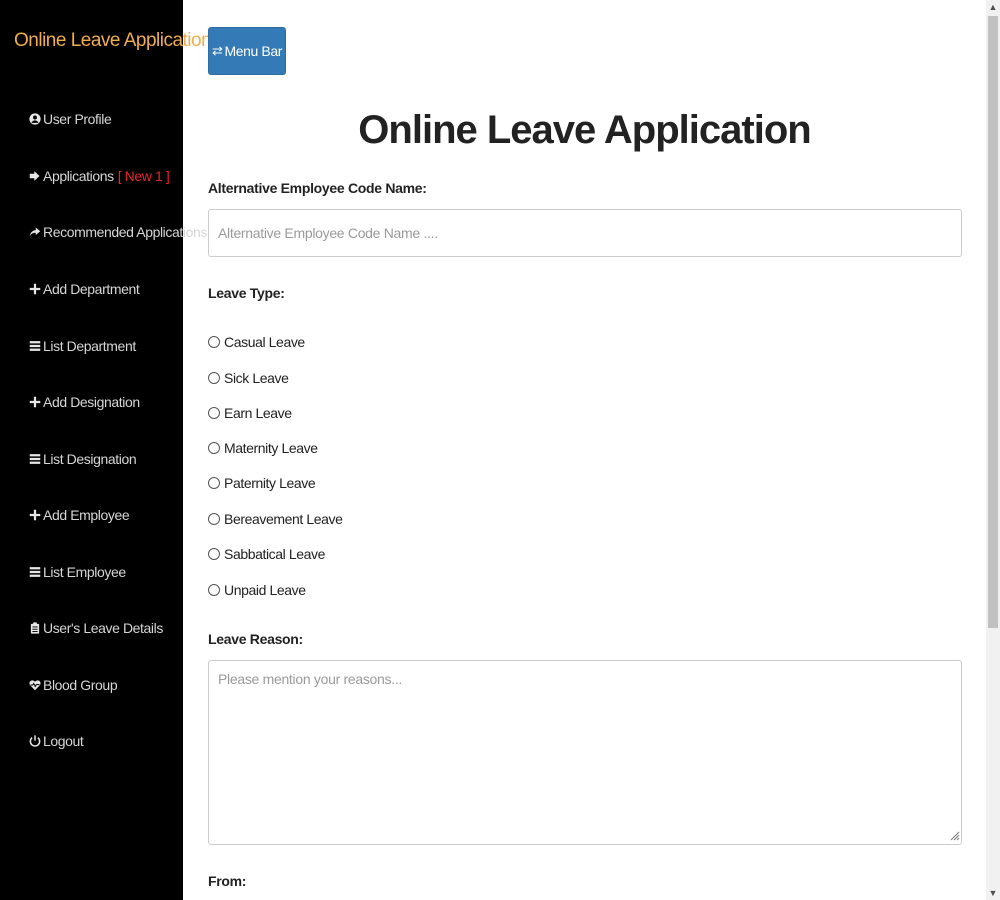 The width and height of the screenshot is (1000, 900). I want to click on sidebar-item-label: Add Department, so click(91, 289).